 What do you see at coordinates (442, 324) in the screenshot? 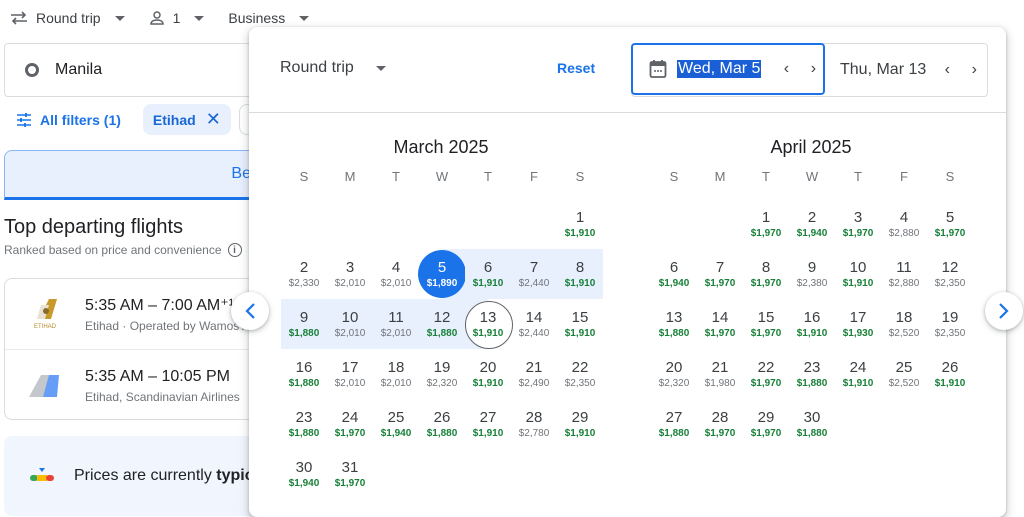
I see `calendar-day: 12$1,880` at bounding box center [442, 324].